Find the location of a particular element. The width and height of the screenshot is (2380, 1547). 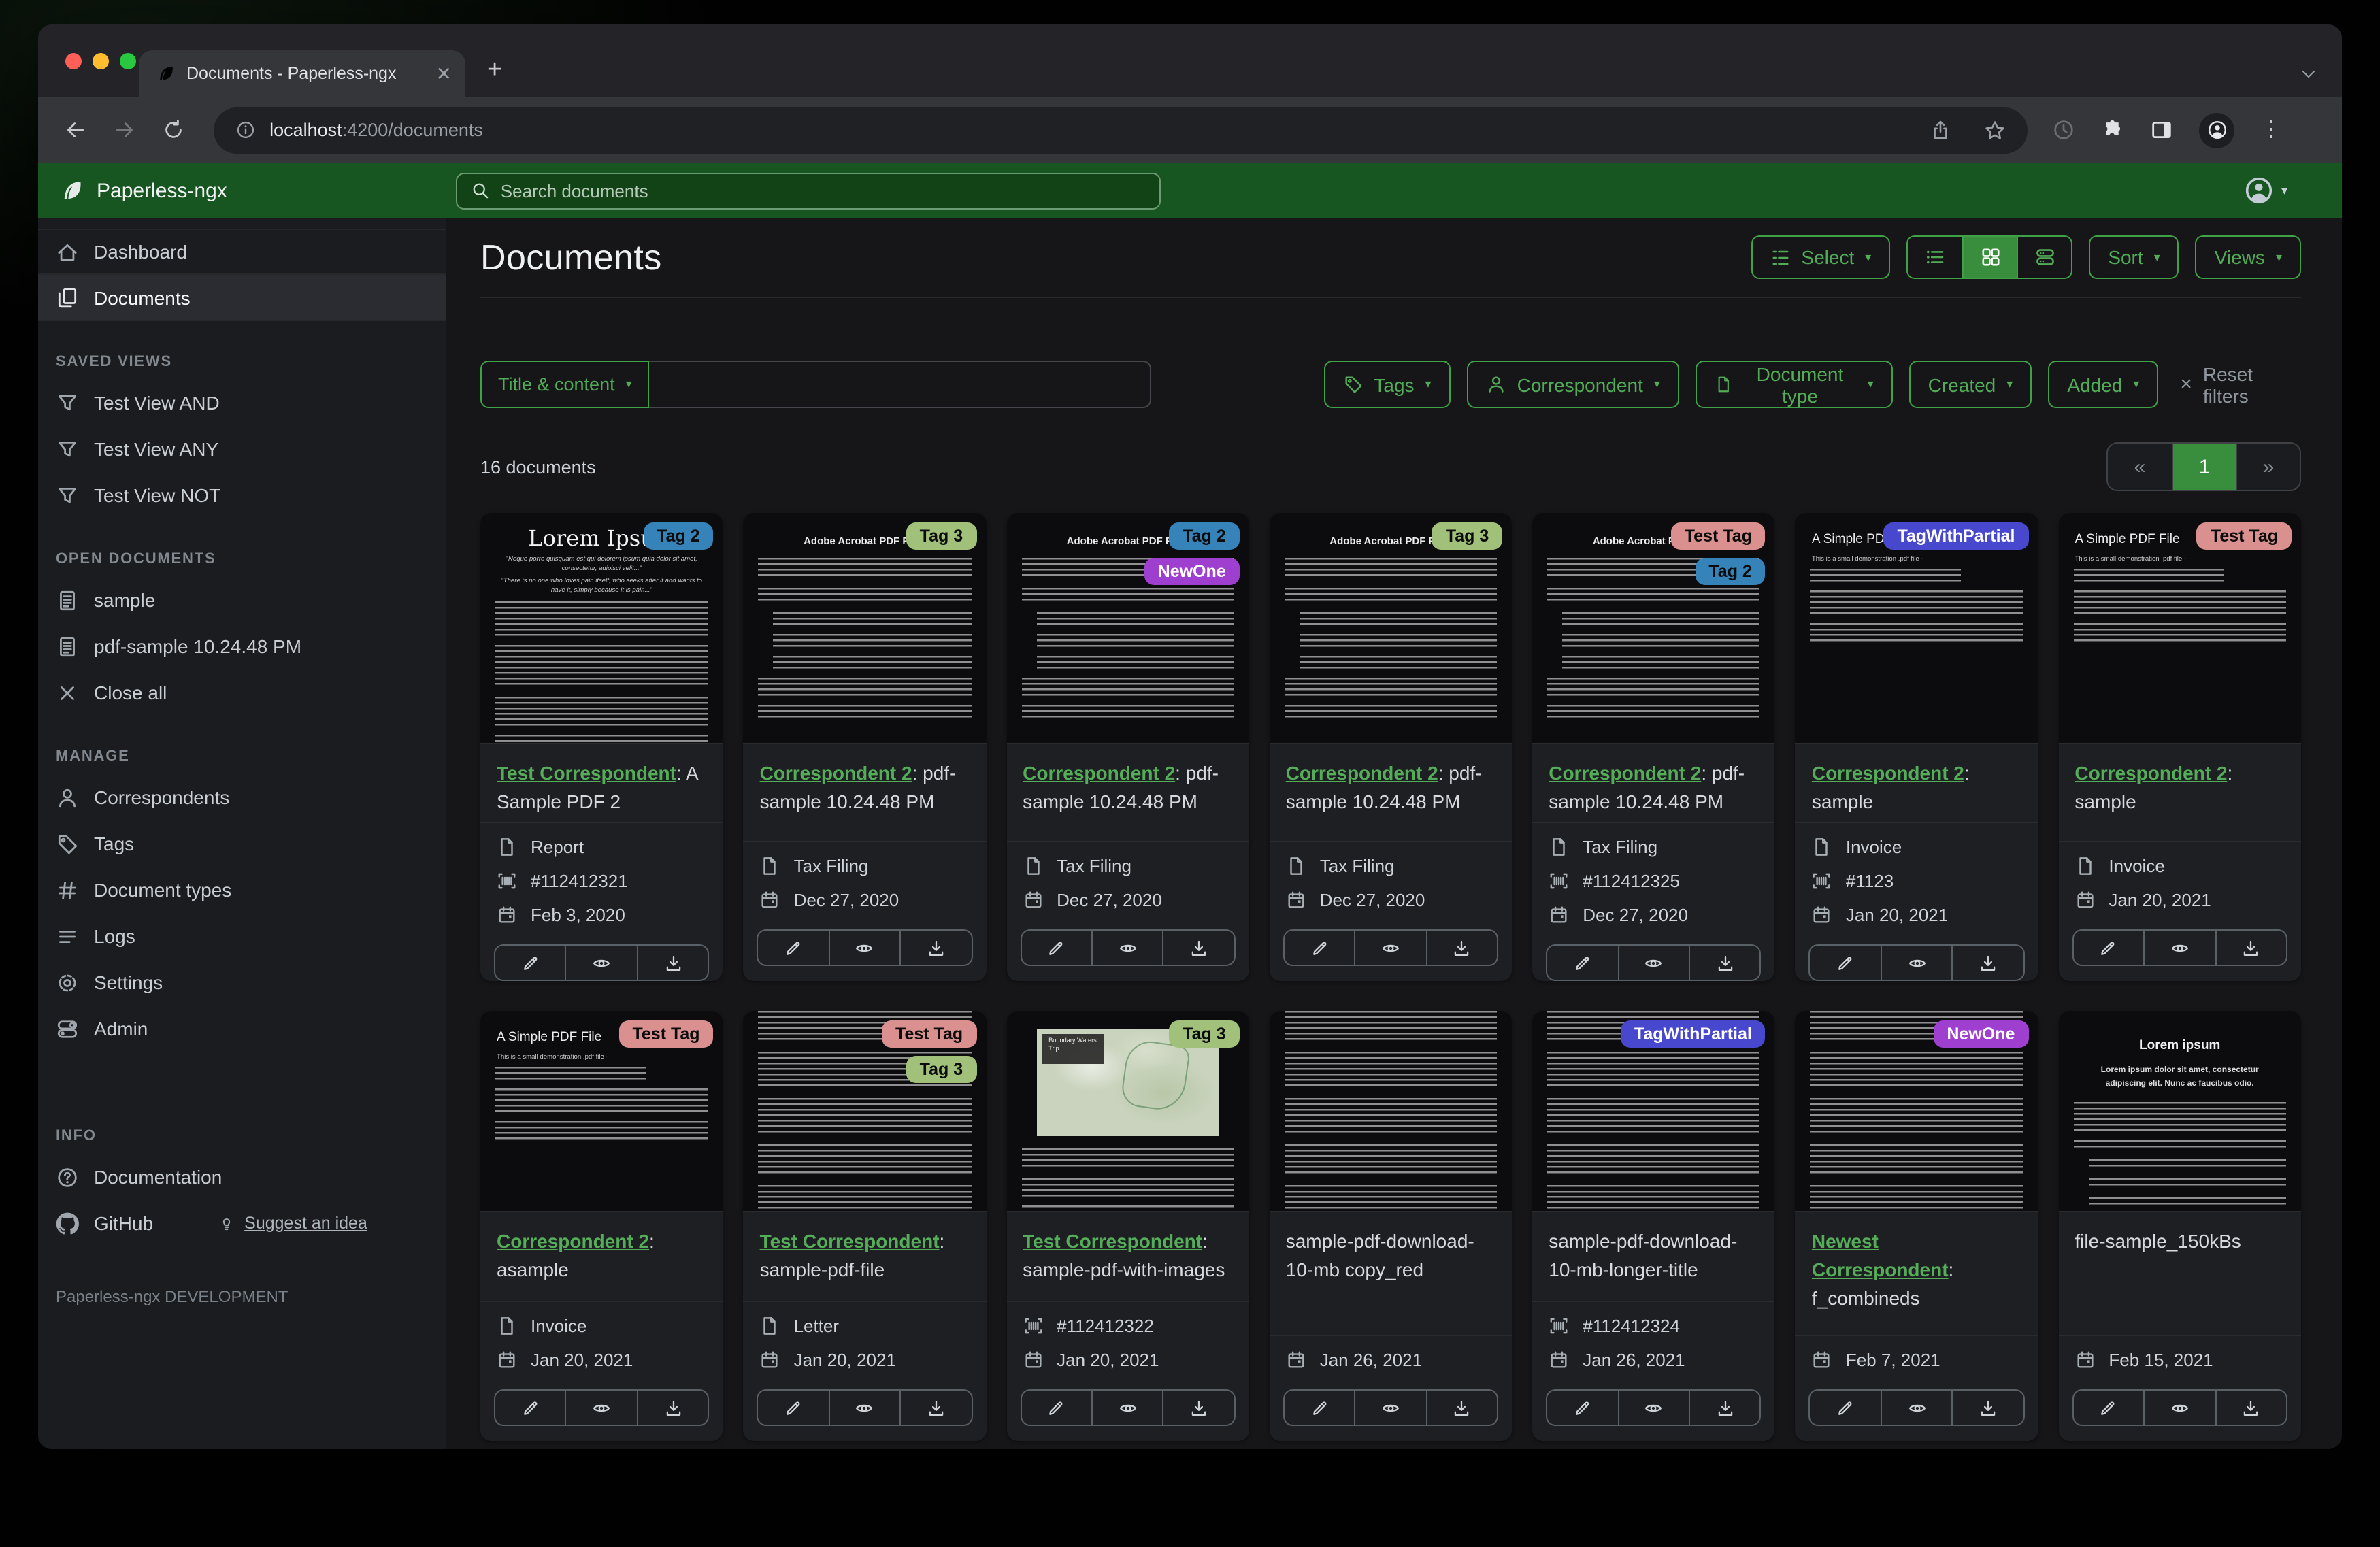

sidebar-item-test-view-any: Test View ANY is located at coordinates (242, 449).